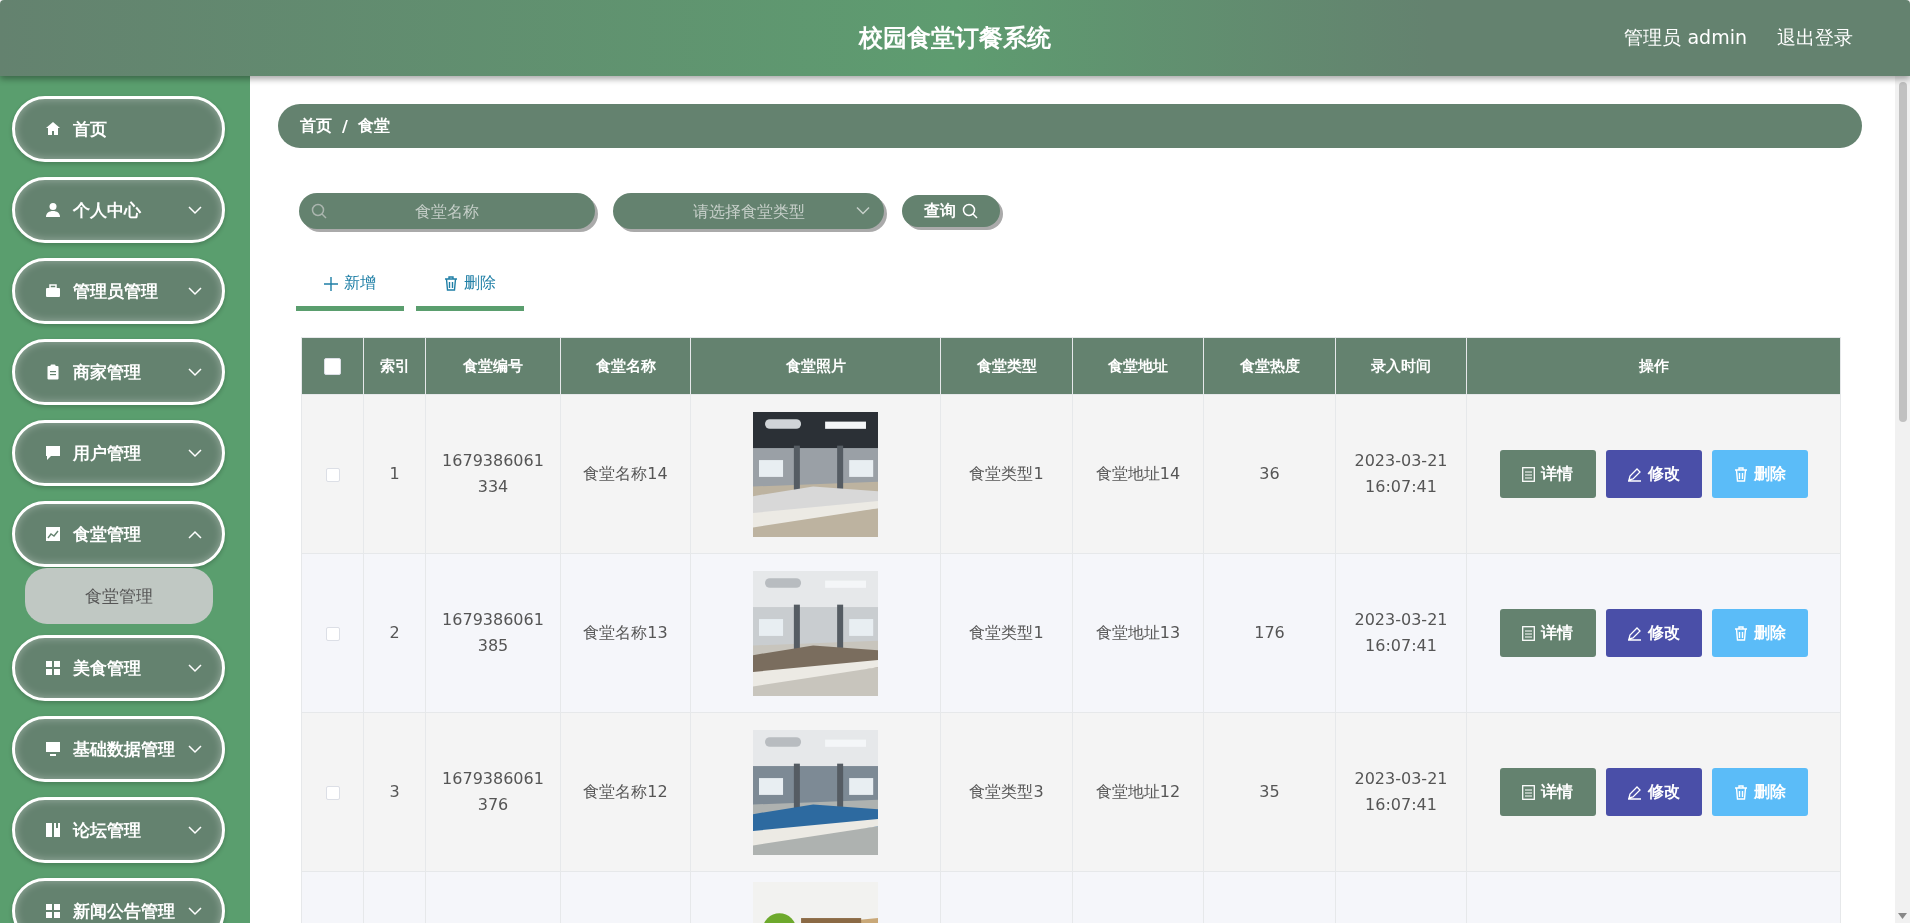 The height and width of the screenshot is (923, 1910). Describe the element at coordinates (118, 534) in the screenshot. I see `menu-item: 食堂管理` at that location.